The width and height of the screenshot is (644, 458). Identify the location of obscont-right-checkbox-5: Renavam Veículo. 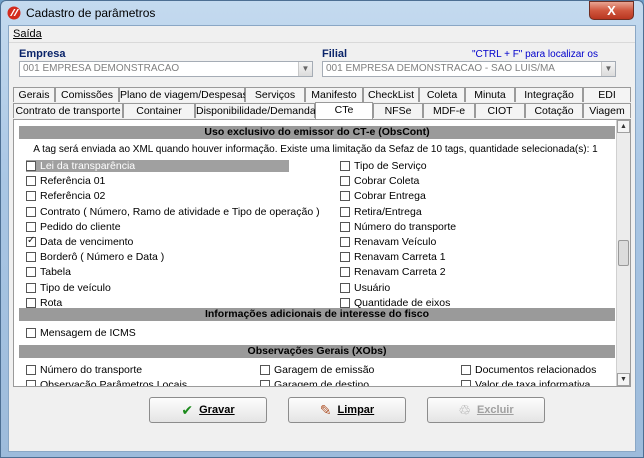
(388, 242).